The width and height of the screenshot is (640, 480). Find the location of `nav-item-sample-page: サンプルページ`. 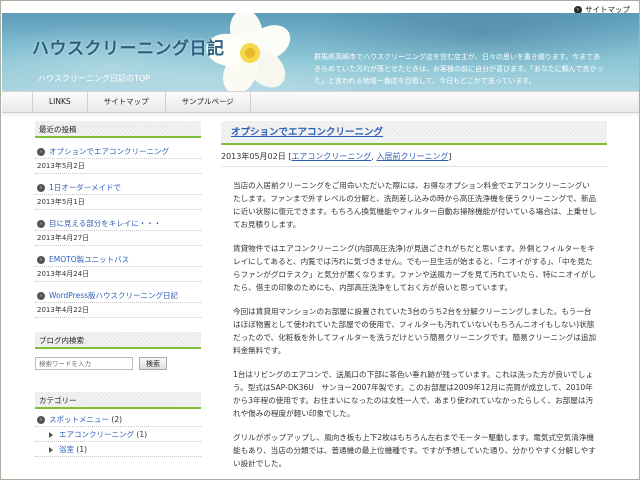

nav-item-sample-page: サンプルページ is located at coordinates (208, 102).